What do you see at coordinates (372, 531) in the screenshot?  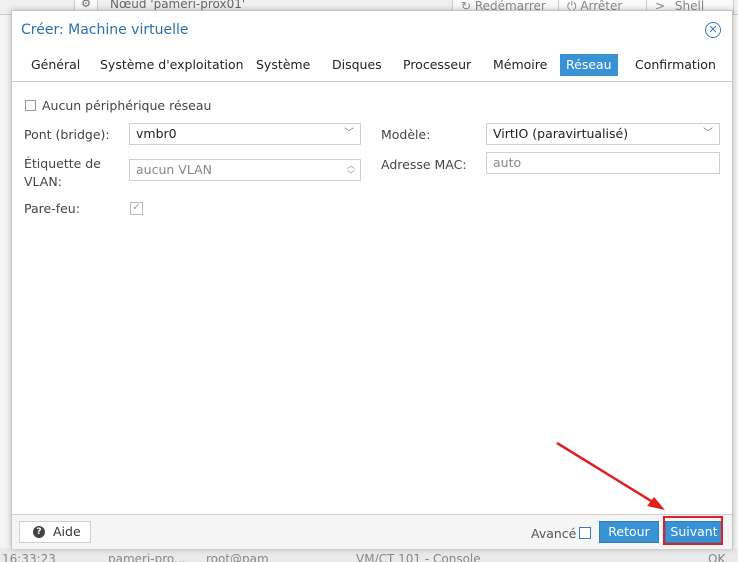 I see `dialog-footer: ? Aide Avancé Retour Suivant` at bounding box center [372, 531].